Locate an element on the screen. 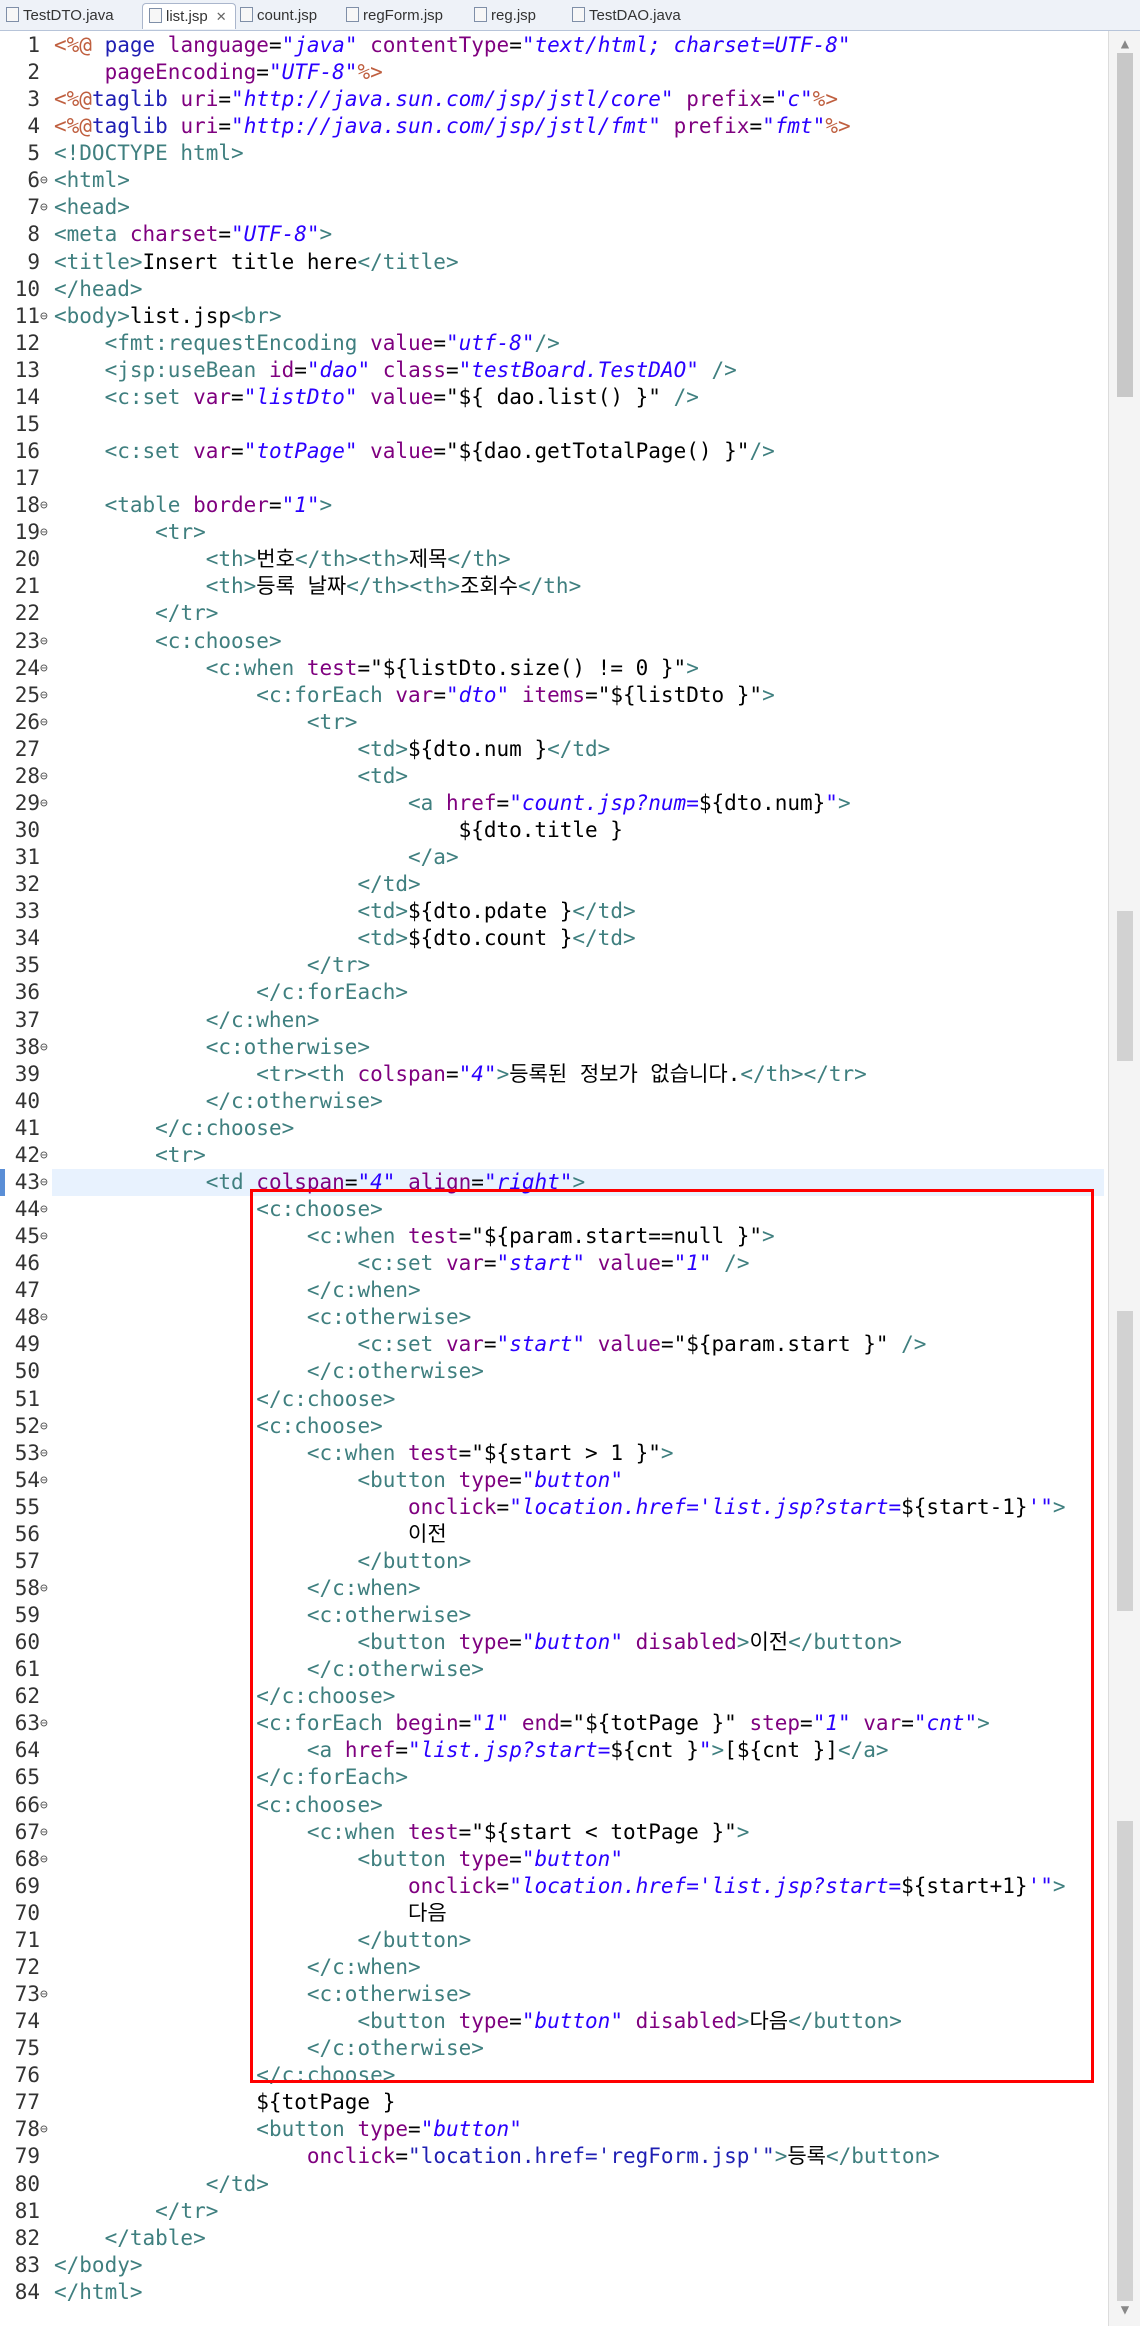 This screenshot has width=1140, height=2326. code-line: <c:when test="${listDto.size() != 0 }"> is located at coordinates (376, 668).